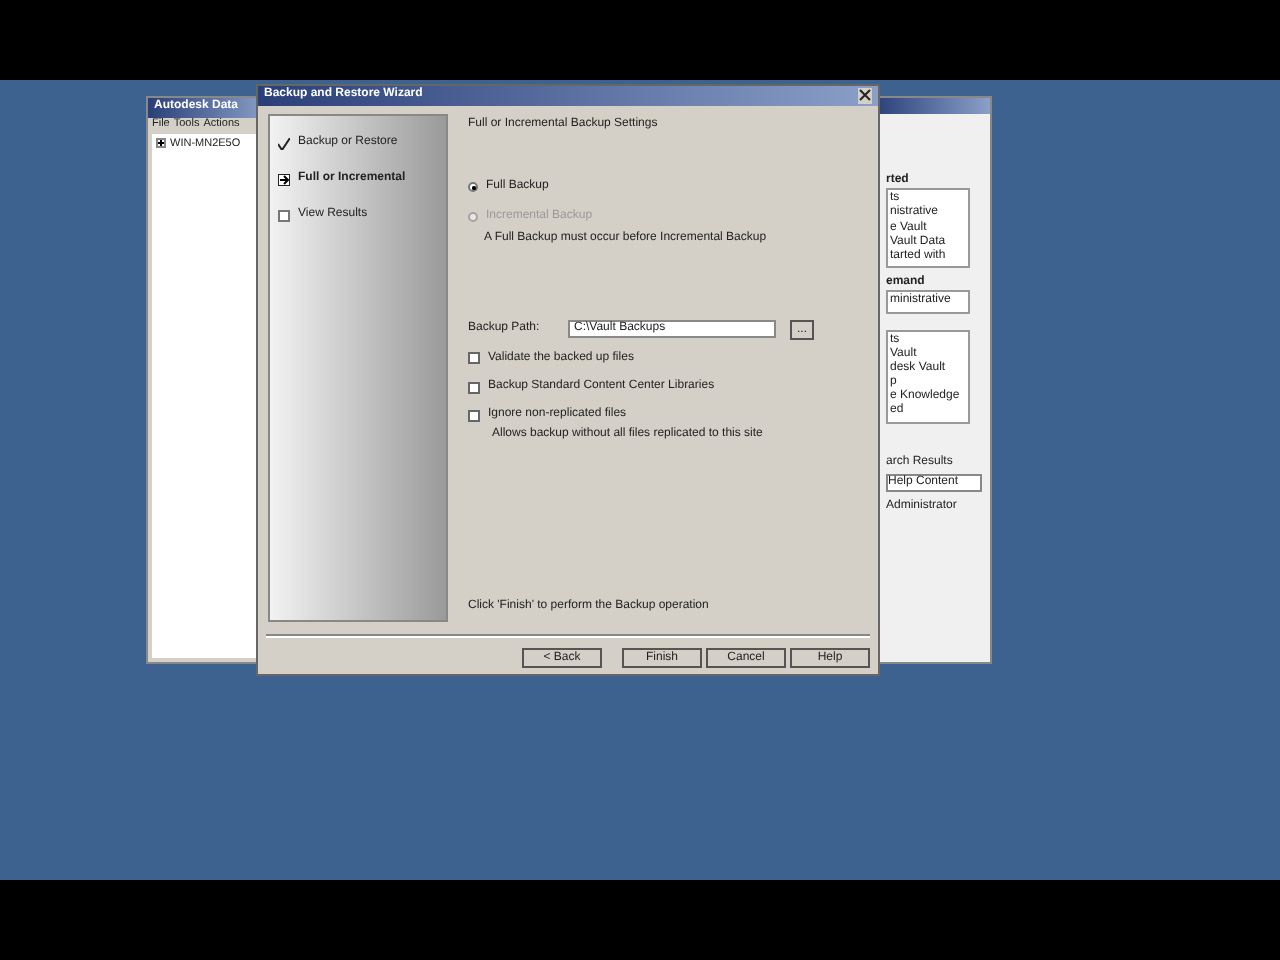 The width and height of the screenshot is (1280, 960). Describe the element at coordinates (865, 96) in the screenshot. I see `close-icon` at that location.